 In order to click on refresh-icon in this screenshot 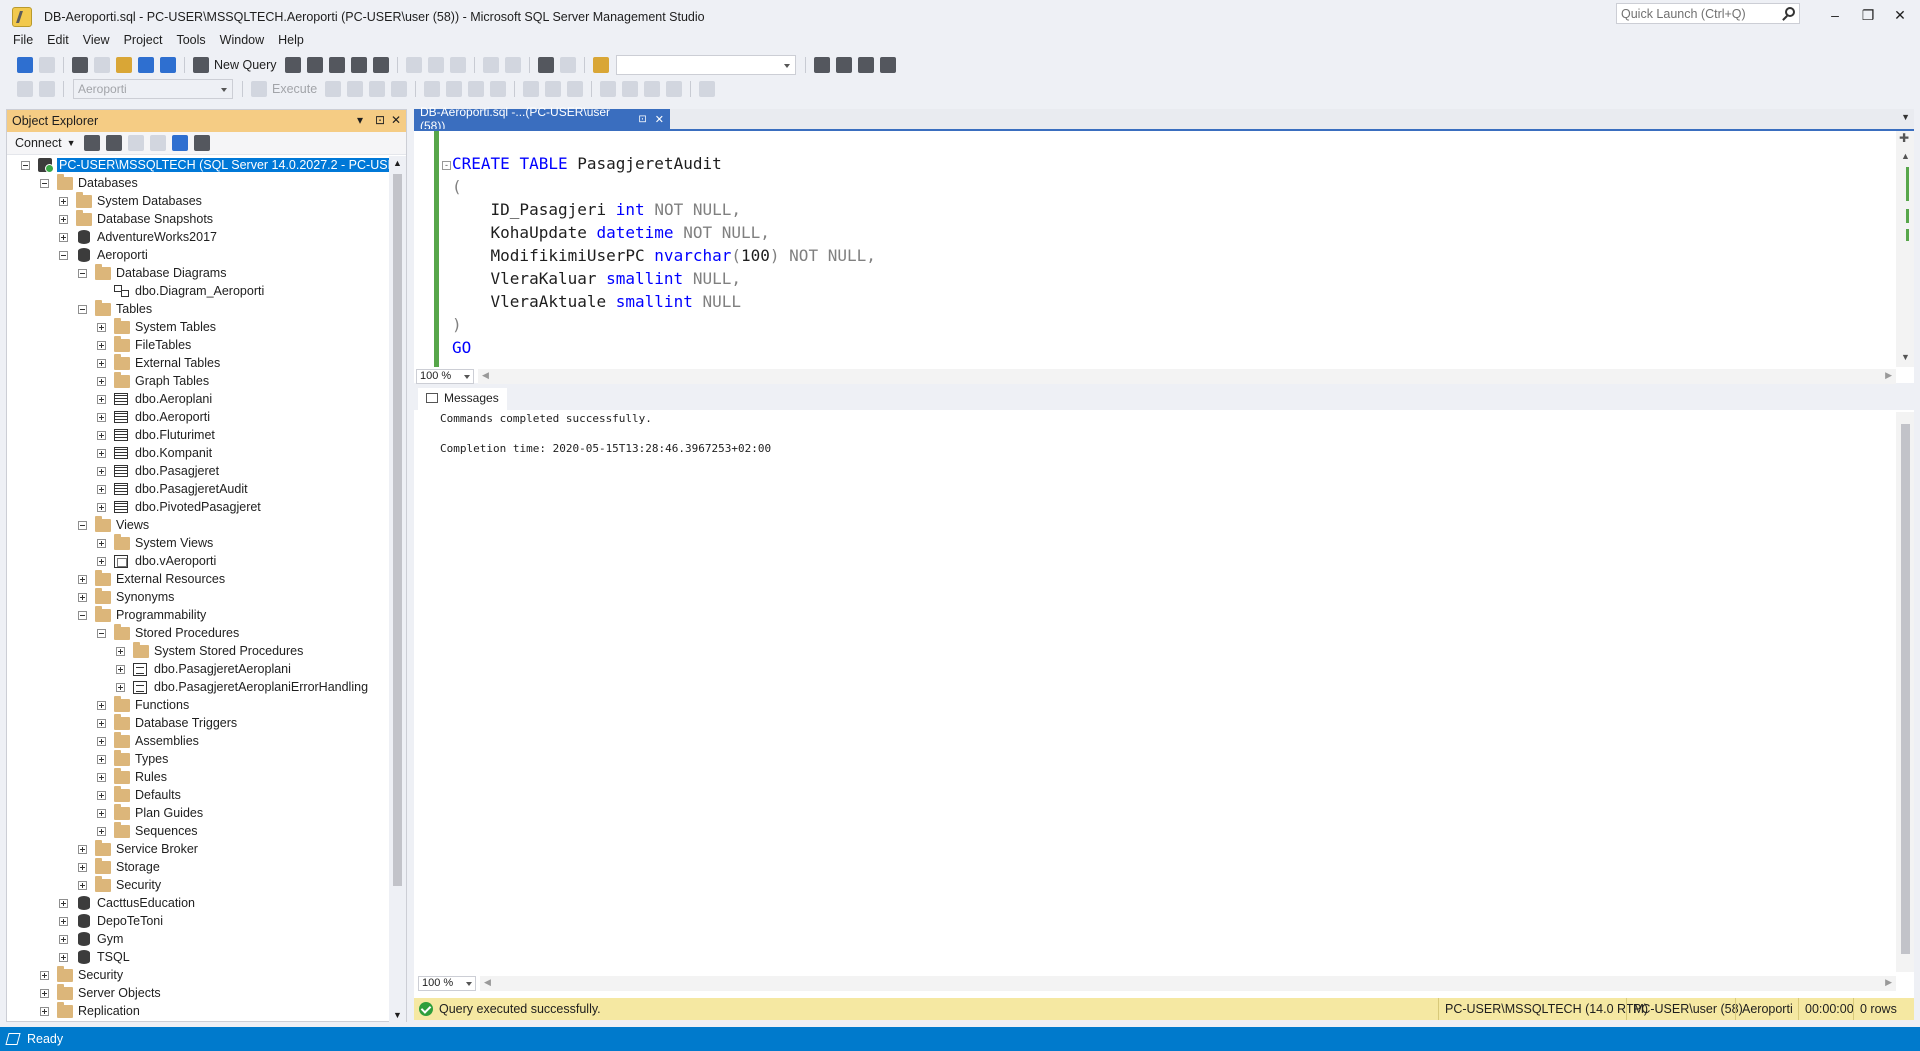, I will do `click(180, 143)`.